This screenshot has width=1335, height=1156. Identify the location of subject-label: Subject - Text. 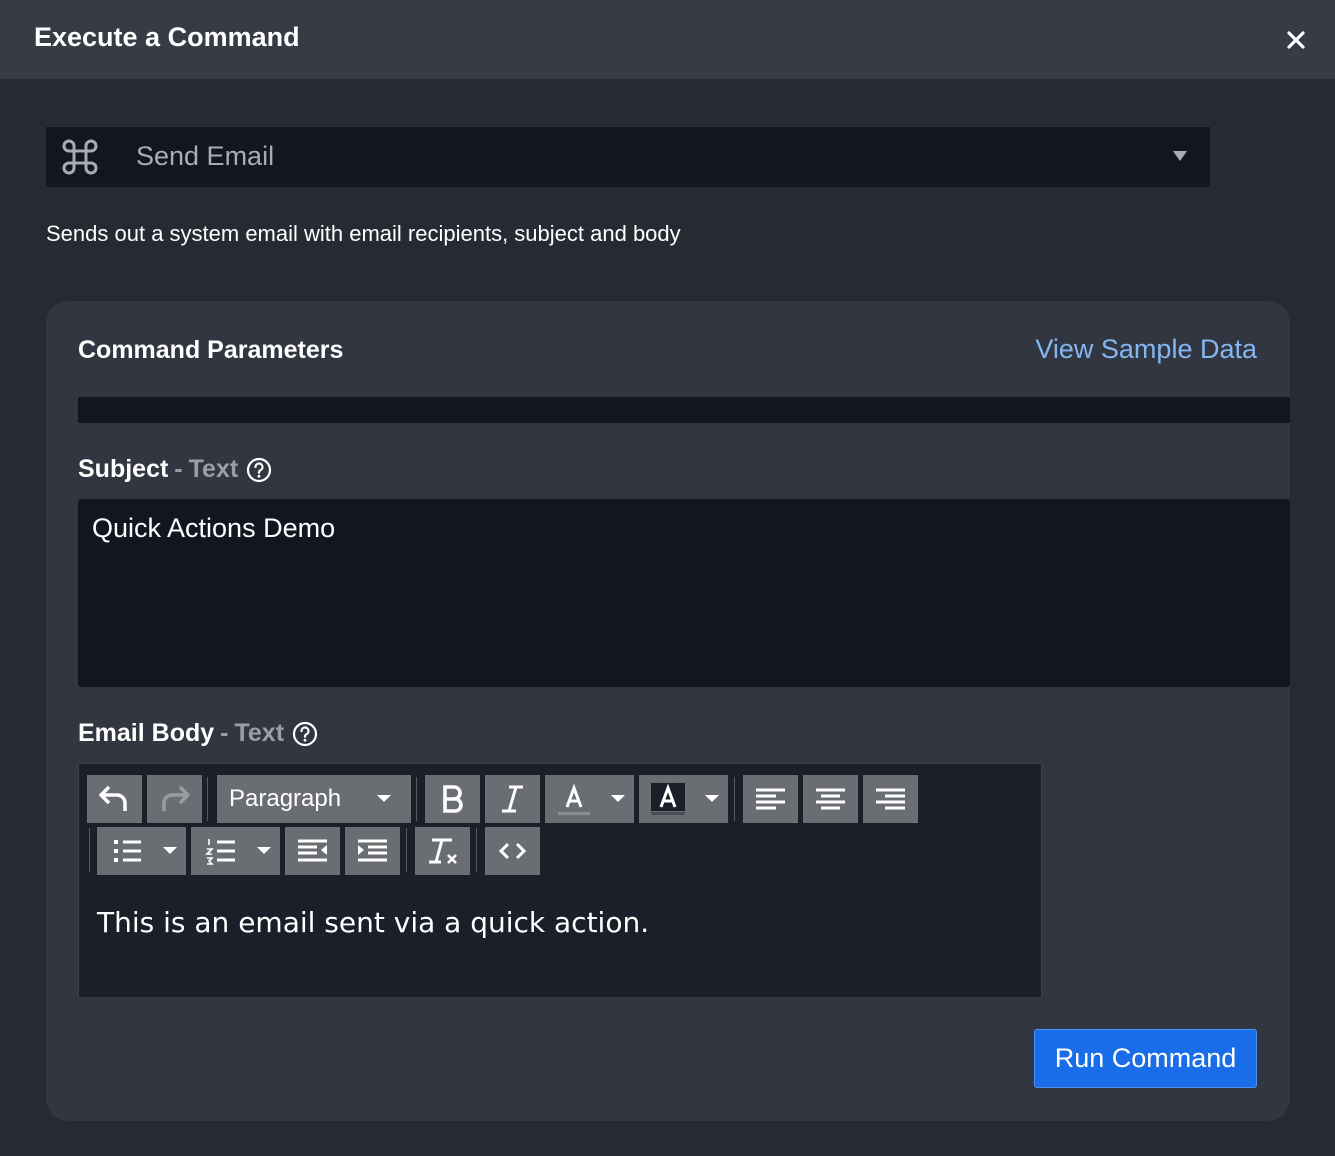
(175, 469).